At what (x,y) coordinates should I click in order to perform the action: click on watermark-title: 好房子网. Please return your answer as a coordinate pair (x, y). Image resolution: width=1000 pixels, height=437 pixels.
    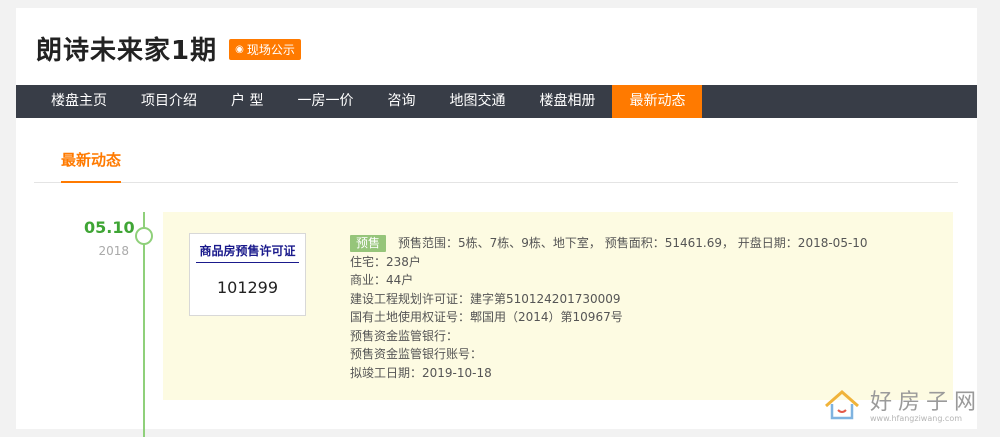
    Looking at the image, I should click on (926, 402).